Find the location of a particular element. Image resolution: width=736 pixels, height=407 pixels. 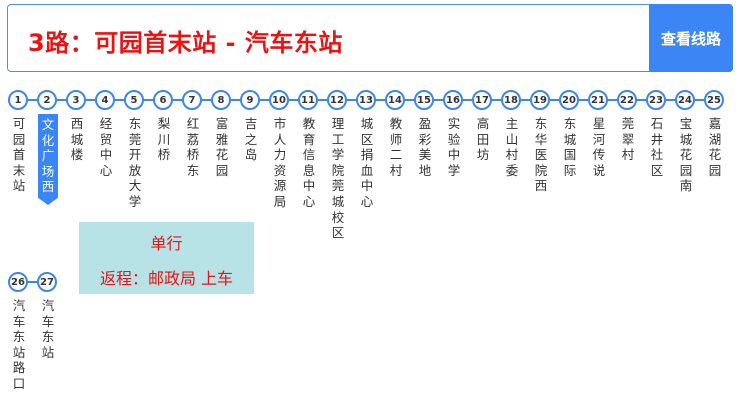

station-number: 5 is located at coordinates (134, 100).